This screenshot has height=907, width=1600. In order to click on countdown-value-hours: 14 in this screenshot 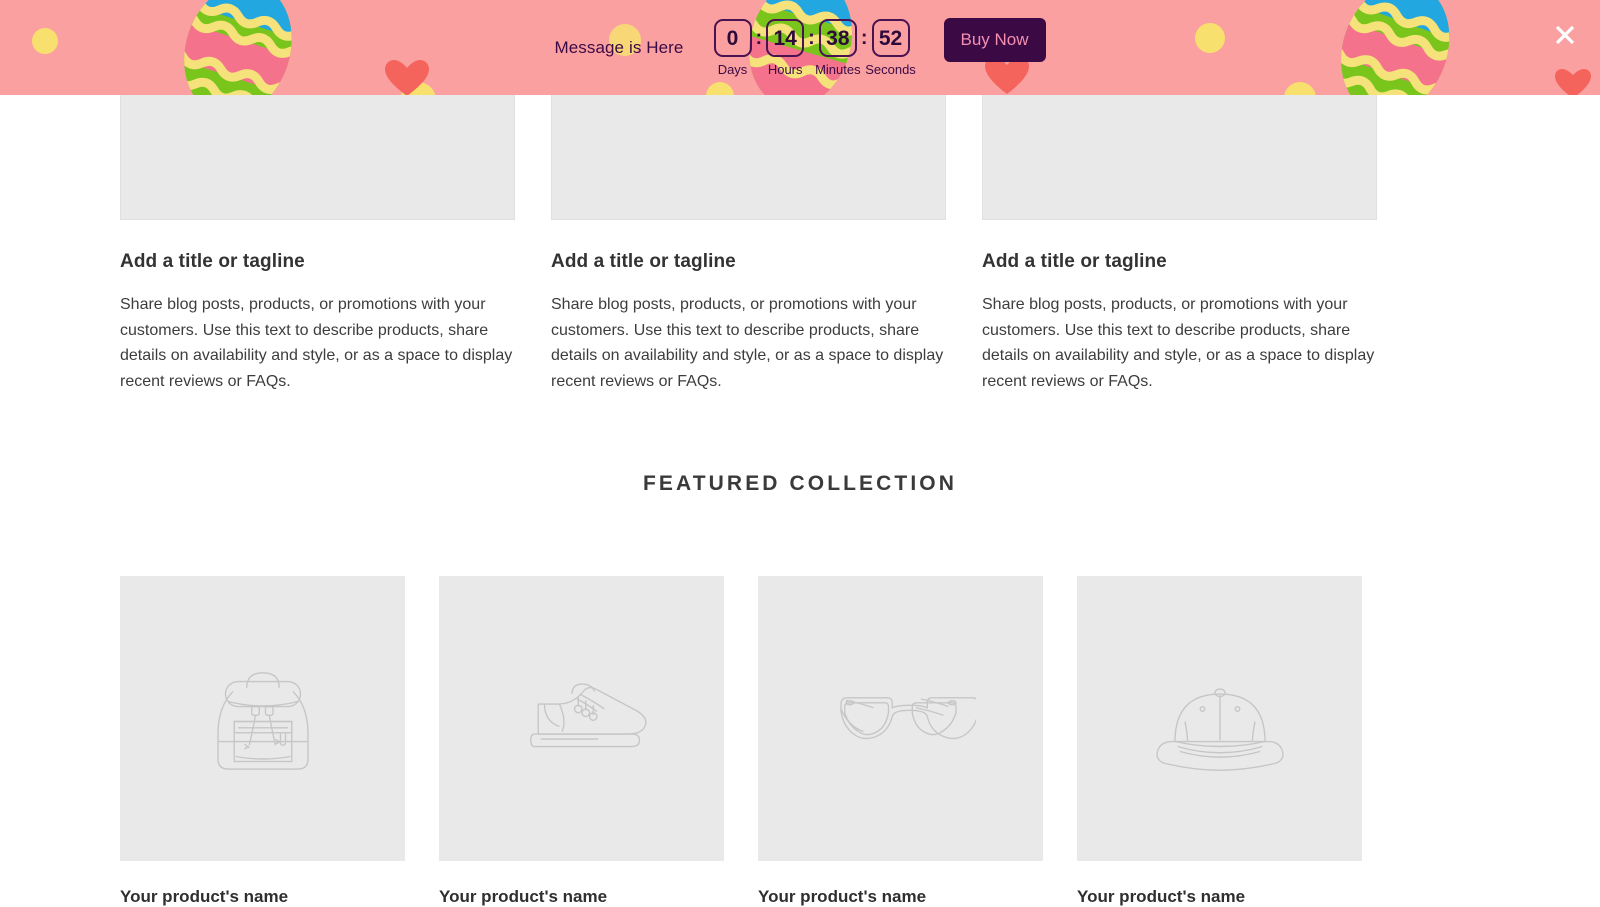, I will do `click(785, 38)`.